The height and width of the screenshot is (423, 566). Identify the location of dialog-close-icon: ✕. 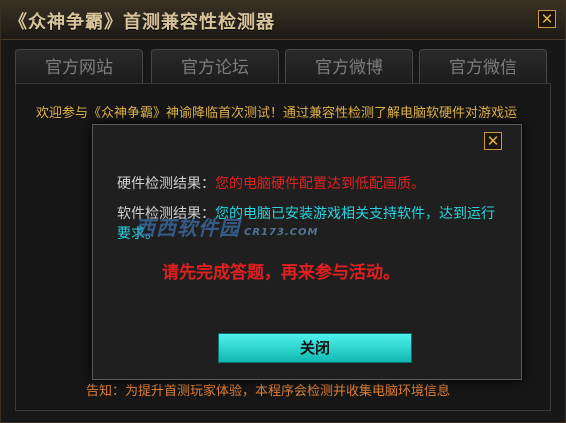
(493, 141).